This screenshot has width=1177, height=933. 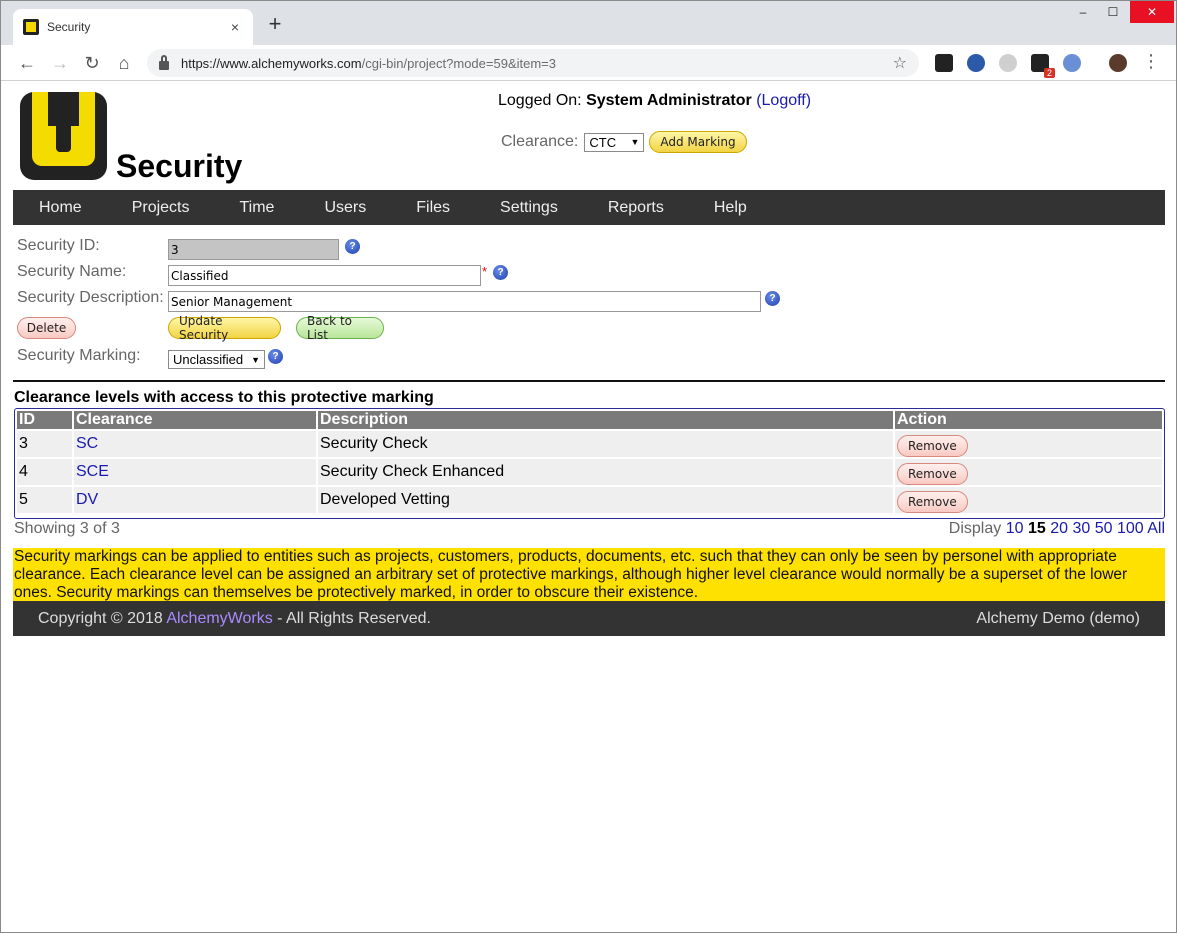 What do you see at coordinates (808, 100) in the screenshot?
I see `logoff-paren-close: )` at bounding box center [808, 100].